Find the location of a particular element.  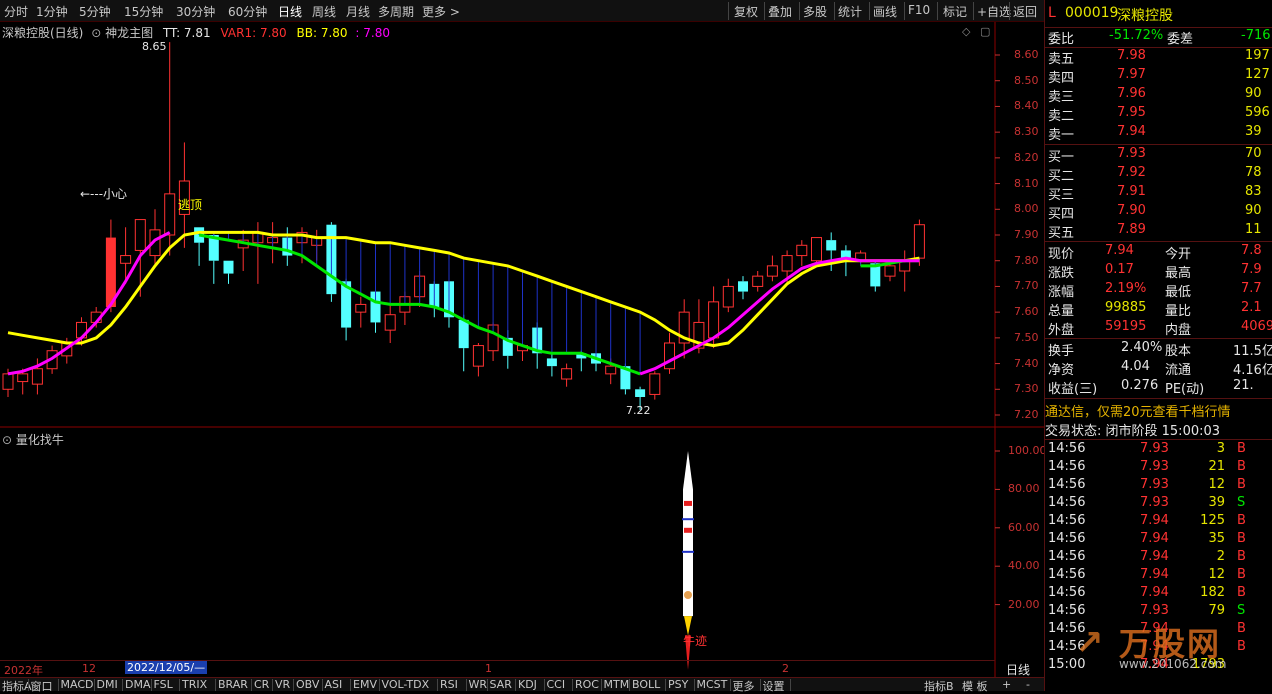

indicator-tab: PSY is located at coordinates (678, 684).